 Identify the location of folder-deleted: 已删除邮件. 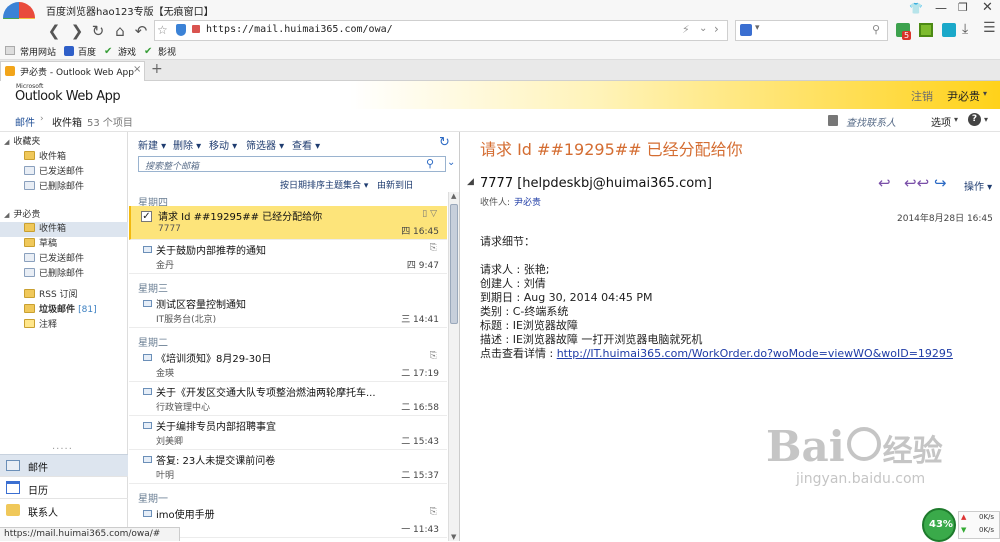
(64, 274).